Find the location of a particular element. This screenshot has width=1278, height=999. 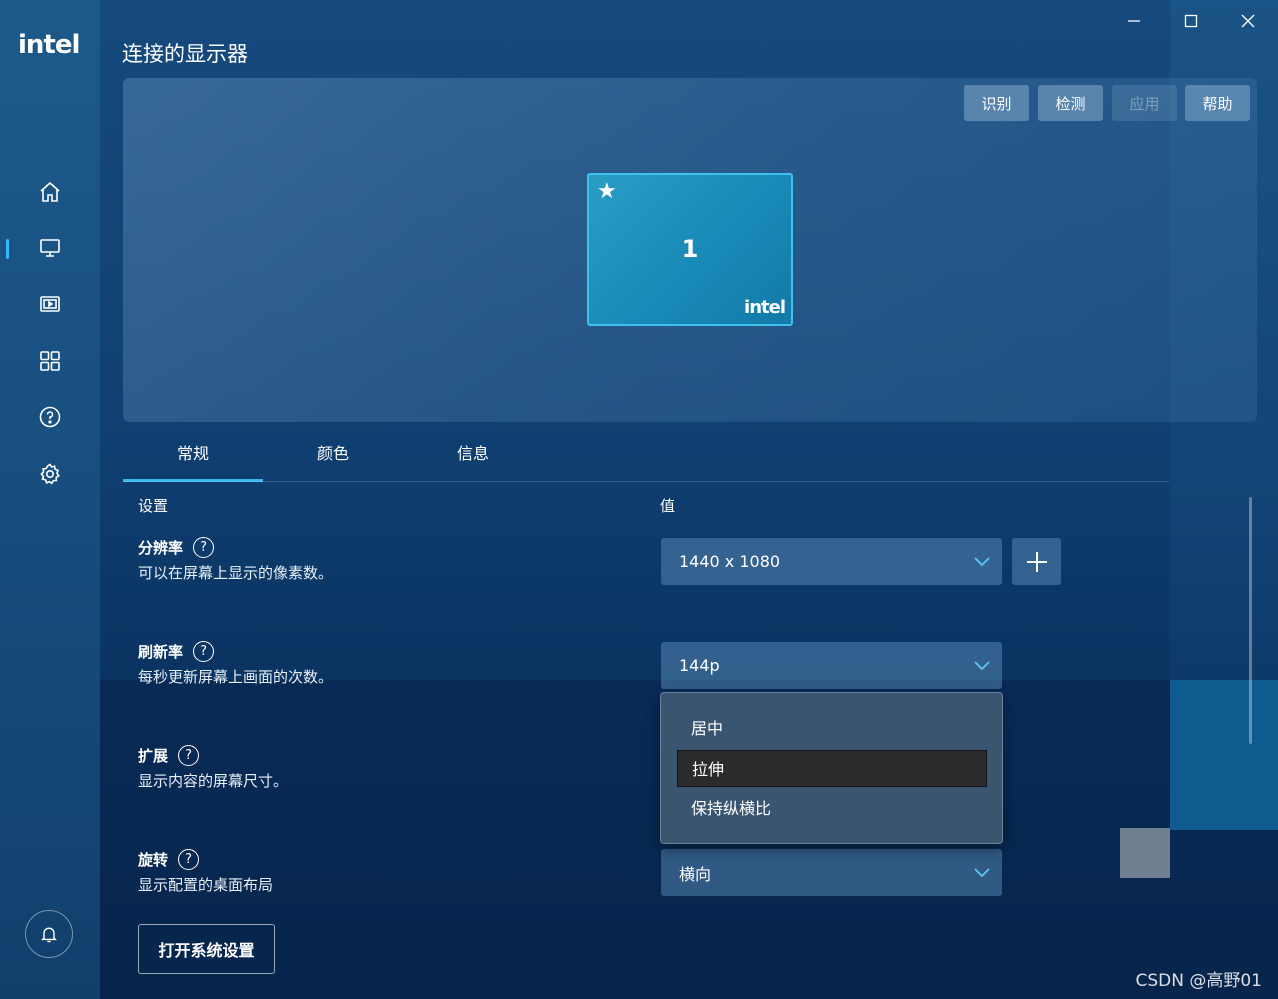

scale-setting: 扩展 ? is located at coordinates (169, 755).